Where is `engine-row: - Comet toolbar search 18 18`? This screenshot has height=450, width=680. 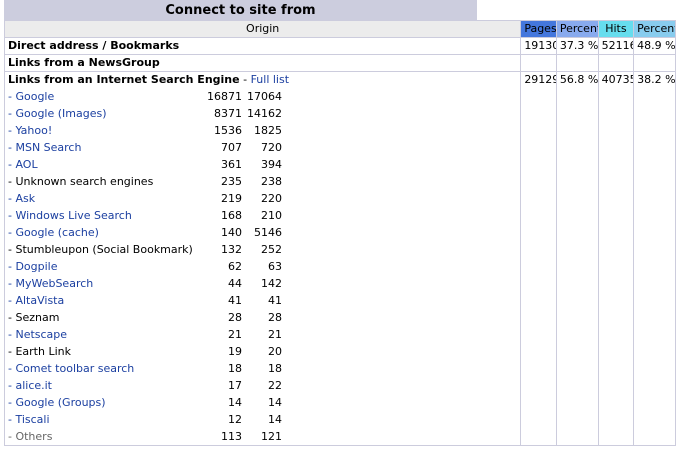 engine-row: - Comet toolbar search 18 18 is located at coordinates (262, 368).